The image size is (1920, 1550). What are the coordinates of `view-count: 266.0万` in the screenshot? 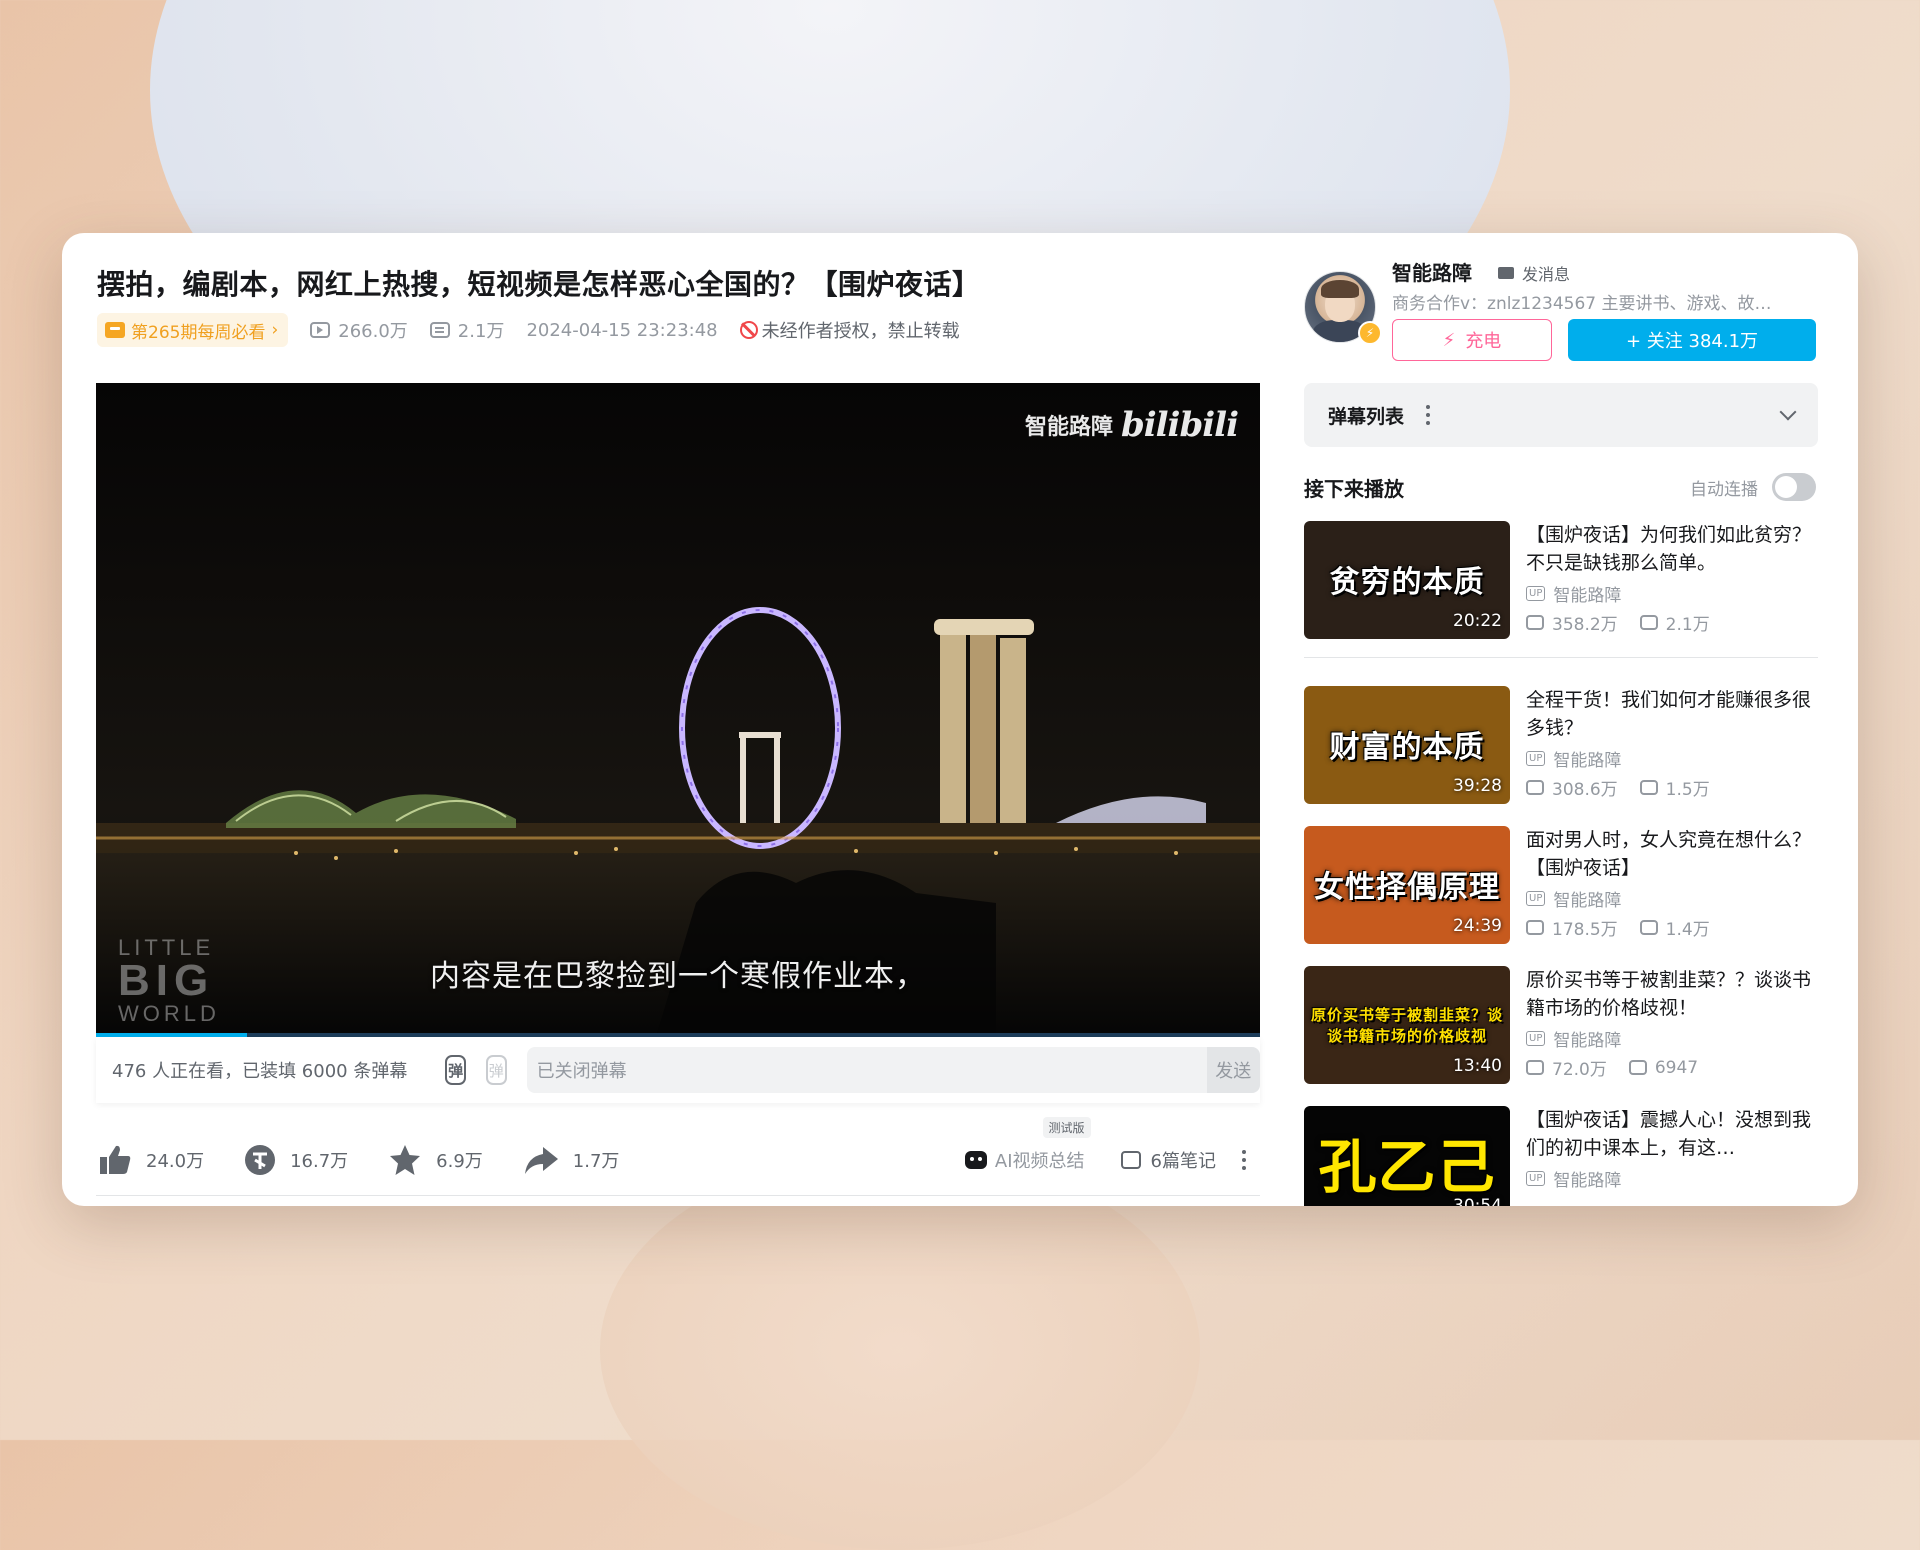 It's located at (359, 330).